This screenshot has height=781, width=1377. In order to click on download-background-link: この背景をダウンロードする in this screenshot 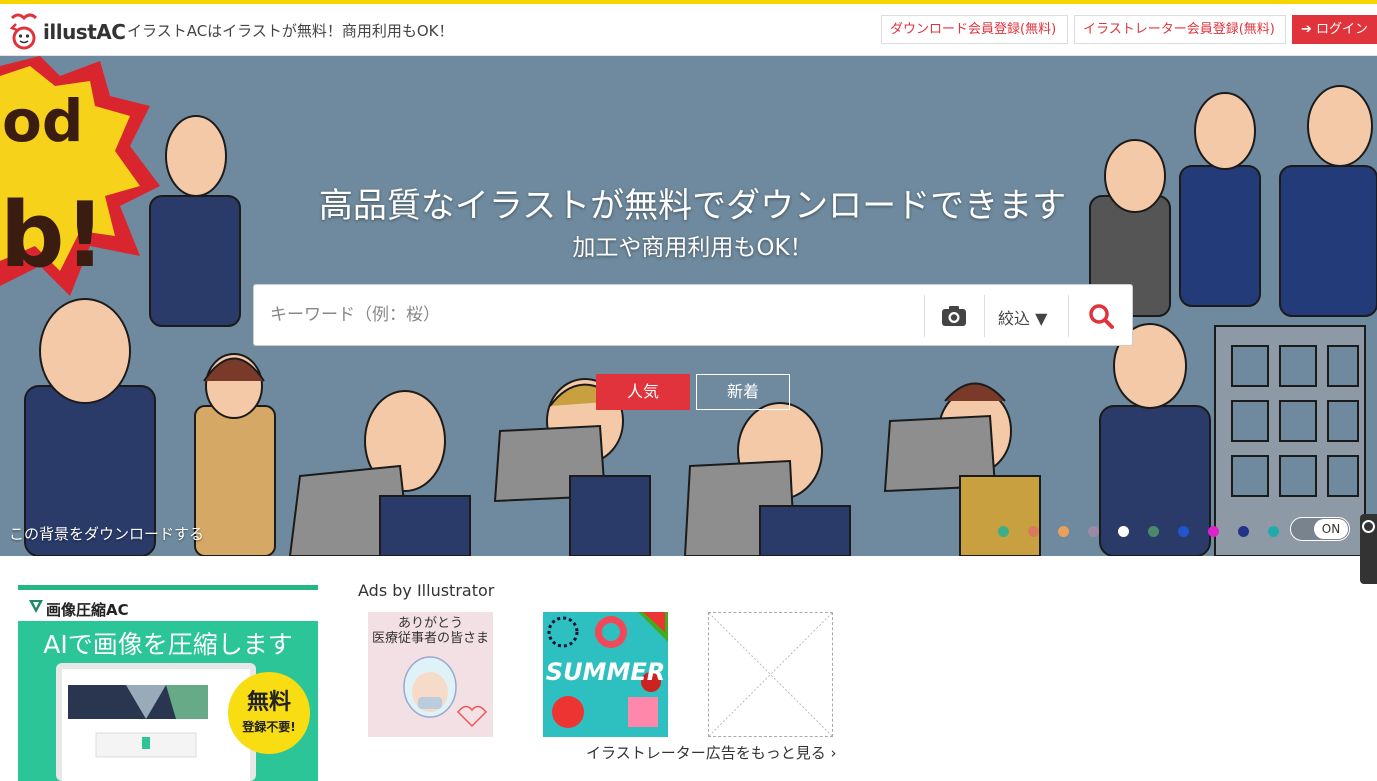, I will do `click(106, 533)`.